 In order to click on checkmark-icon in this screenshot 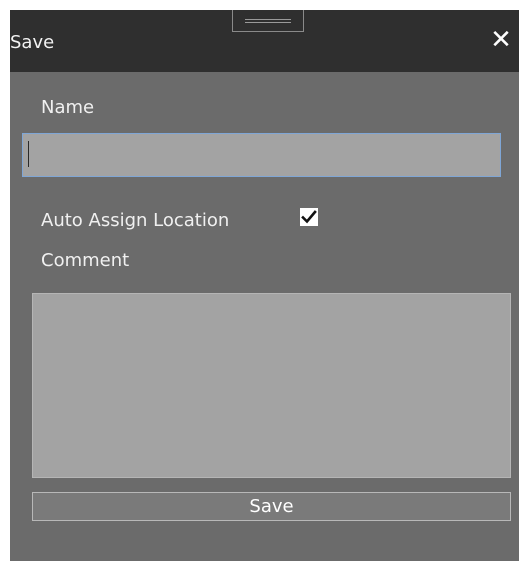, I will do `click(309, 217)`.